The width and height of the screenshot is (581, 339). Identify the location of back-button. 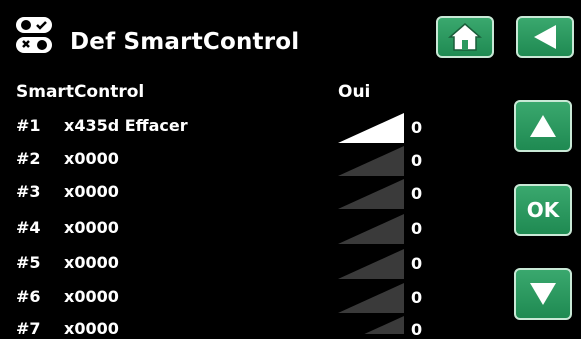
(545, 37).